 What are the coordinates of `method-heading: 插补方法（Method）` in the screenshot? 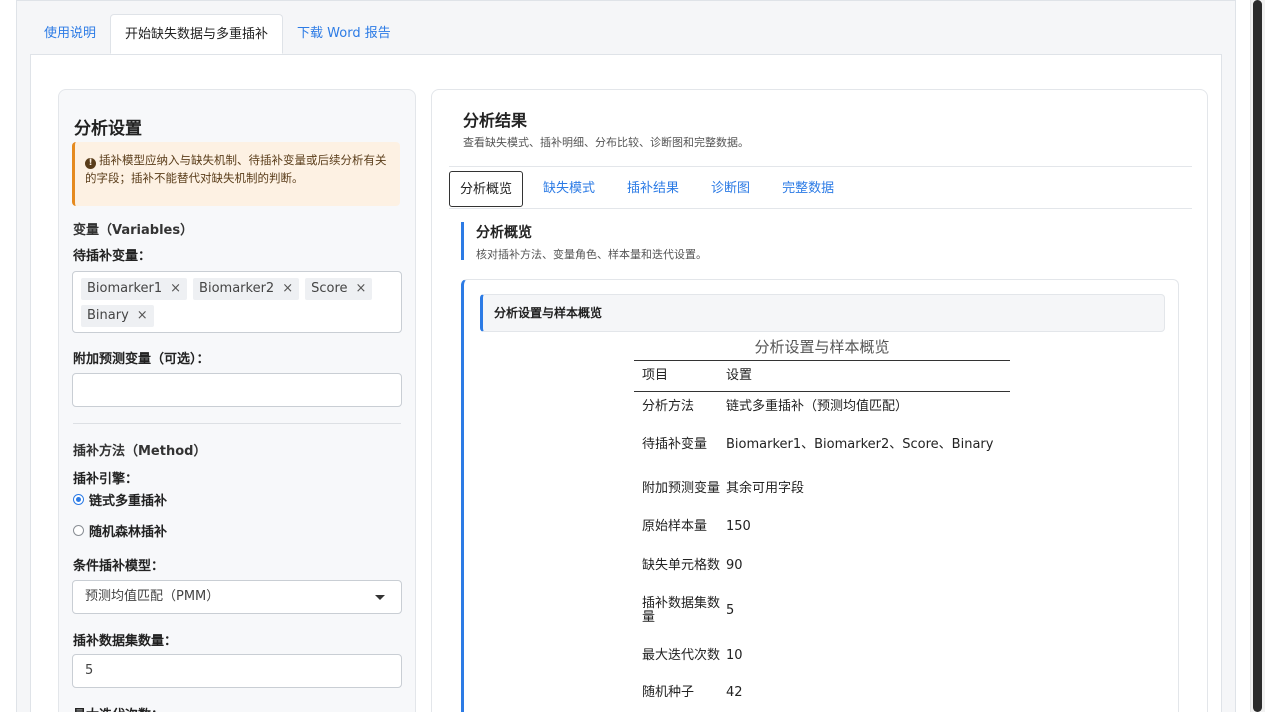 It's located at (140, 451).